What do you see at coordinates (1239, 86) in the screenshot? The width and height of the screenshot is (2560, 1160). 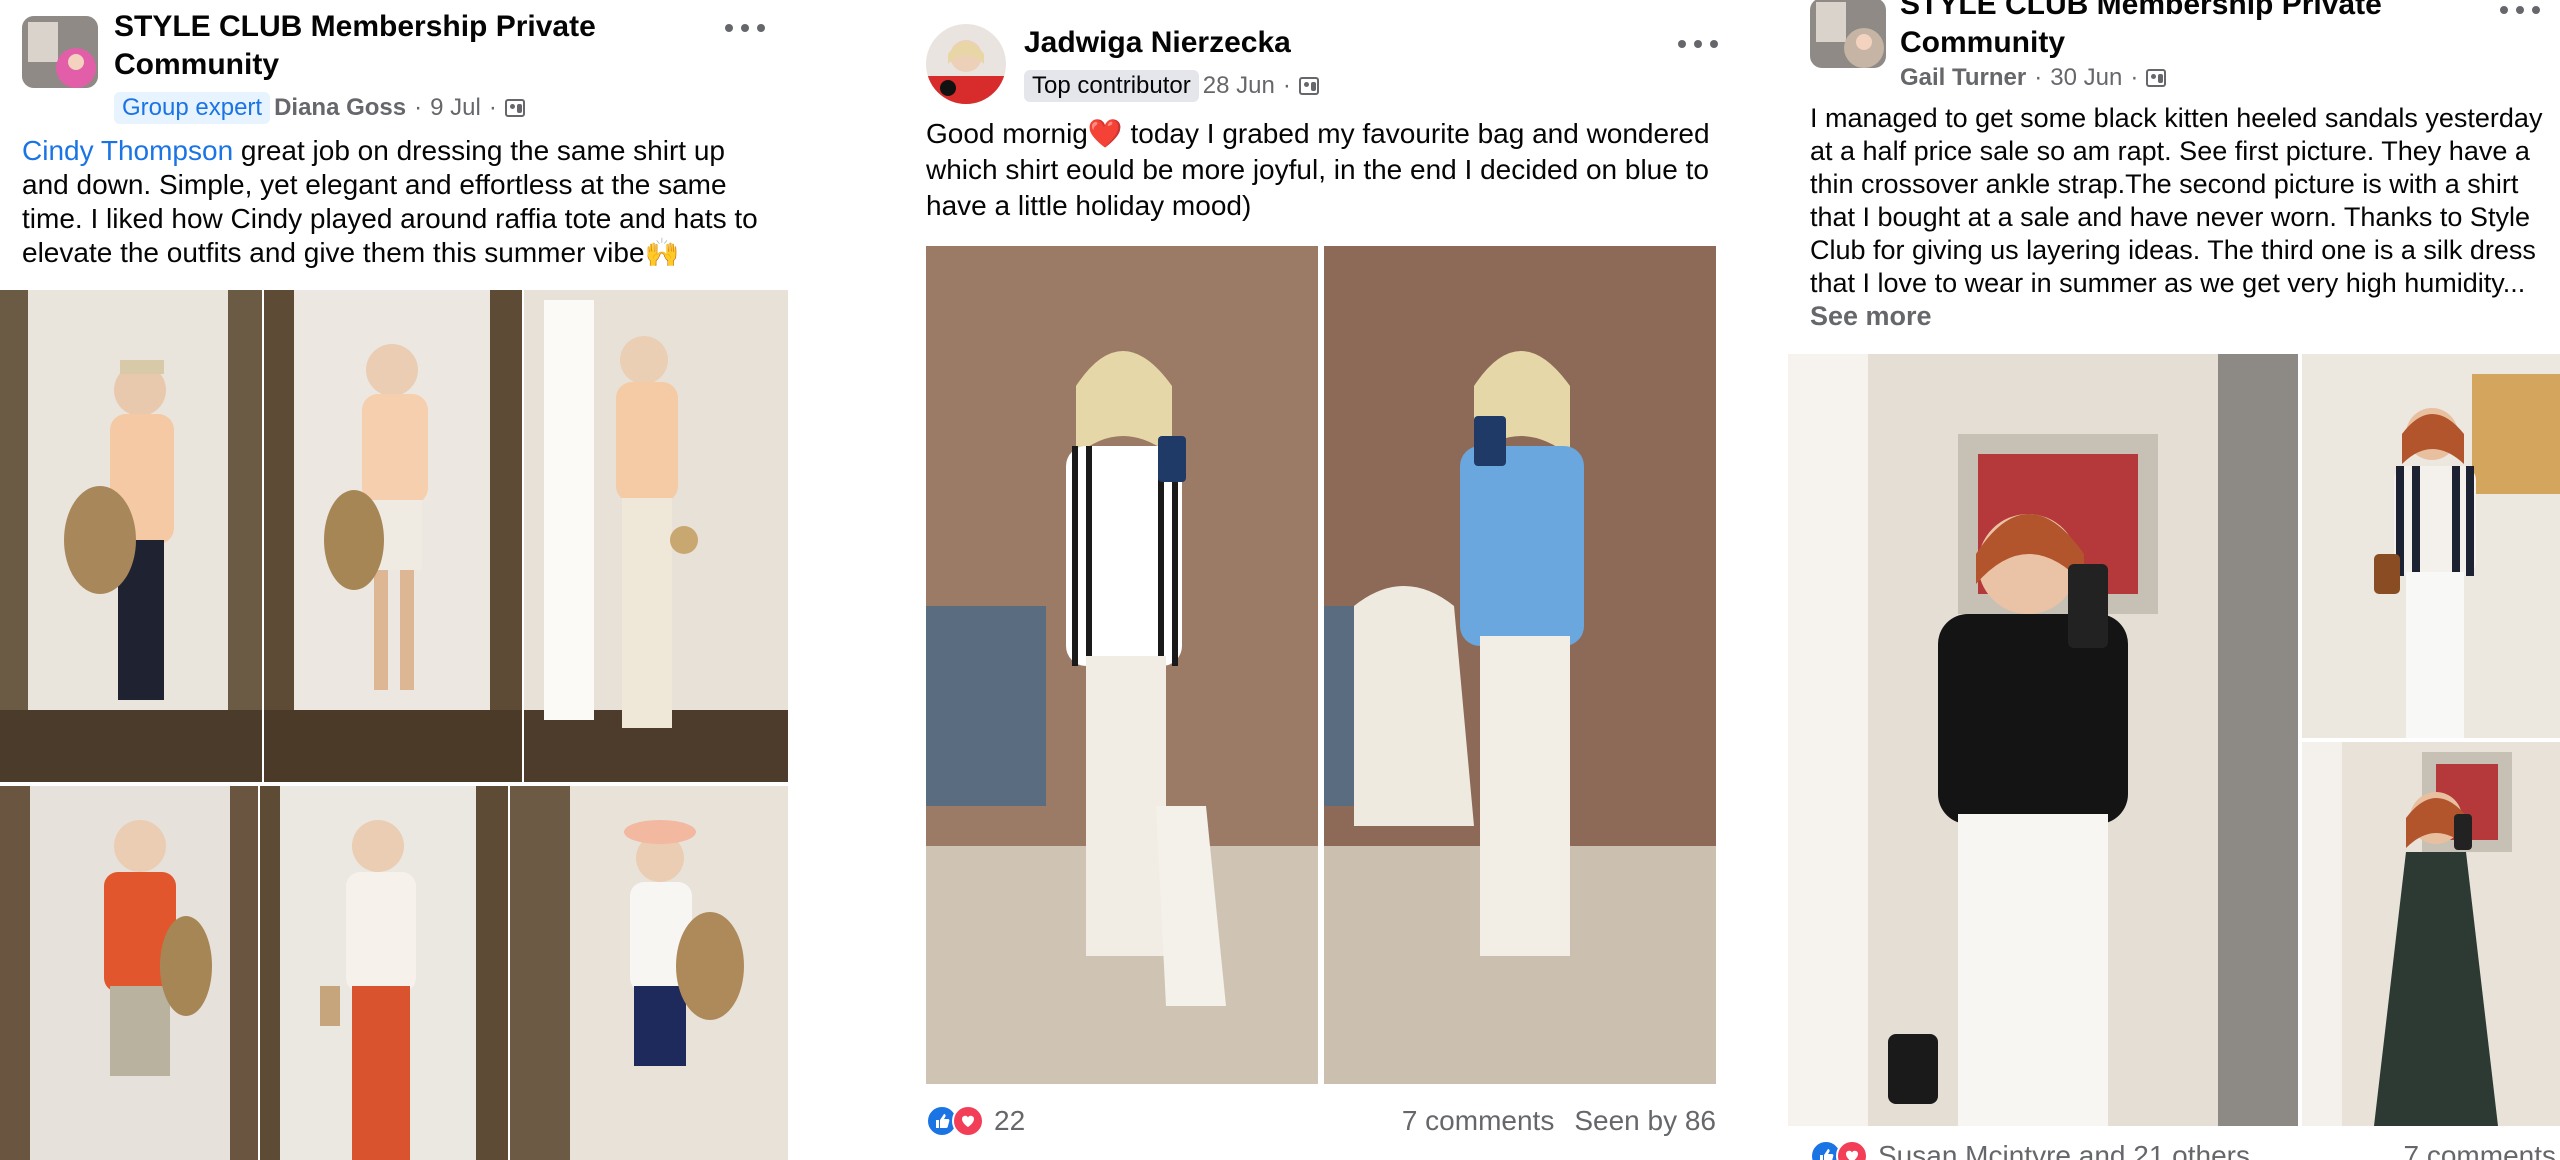 I see `post-date: 28 Jun` at bounding box center [1239, 86].